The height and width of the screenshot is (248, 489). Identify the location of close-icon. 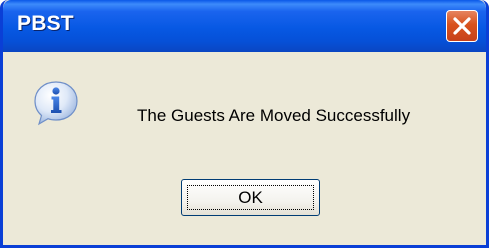
(462, 26).